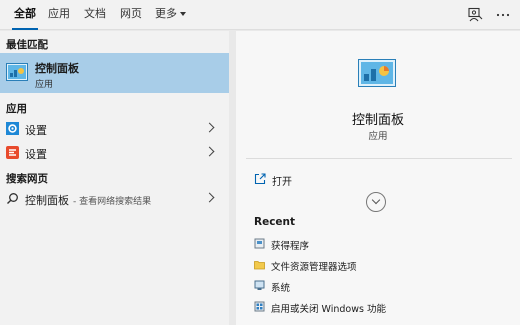  I want to click on tab-apps: 应用, so click(59, 15).